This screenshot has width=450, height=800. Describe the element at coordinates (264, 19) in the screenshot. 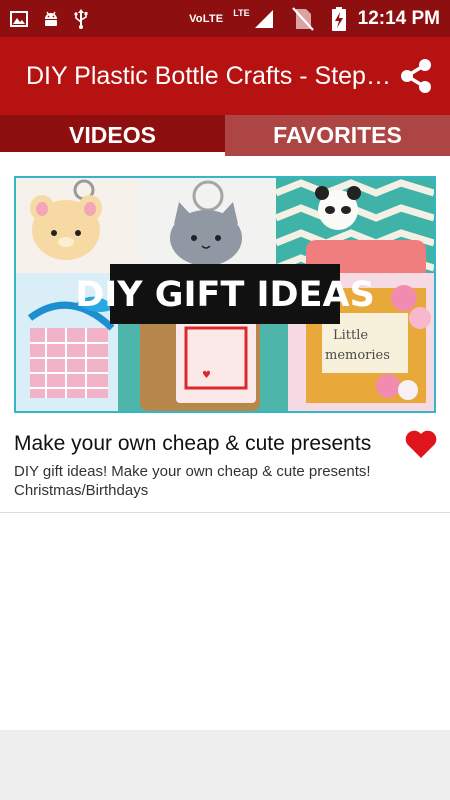

I see `signal-icon` at that location.